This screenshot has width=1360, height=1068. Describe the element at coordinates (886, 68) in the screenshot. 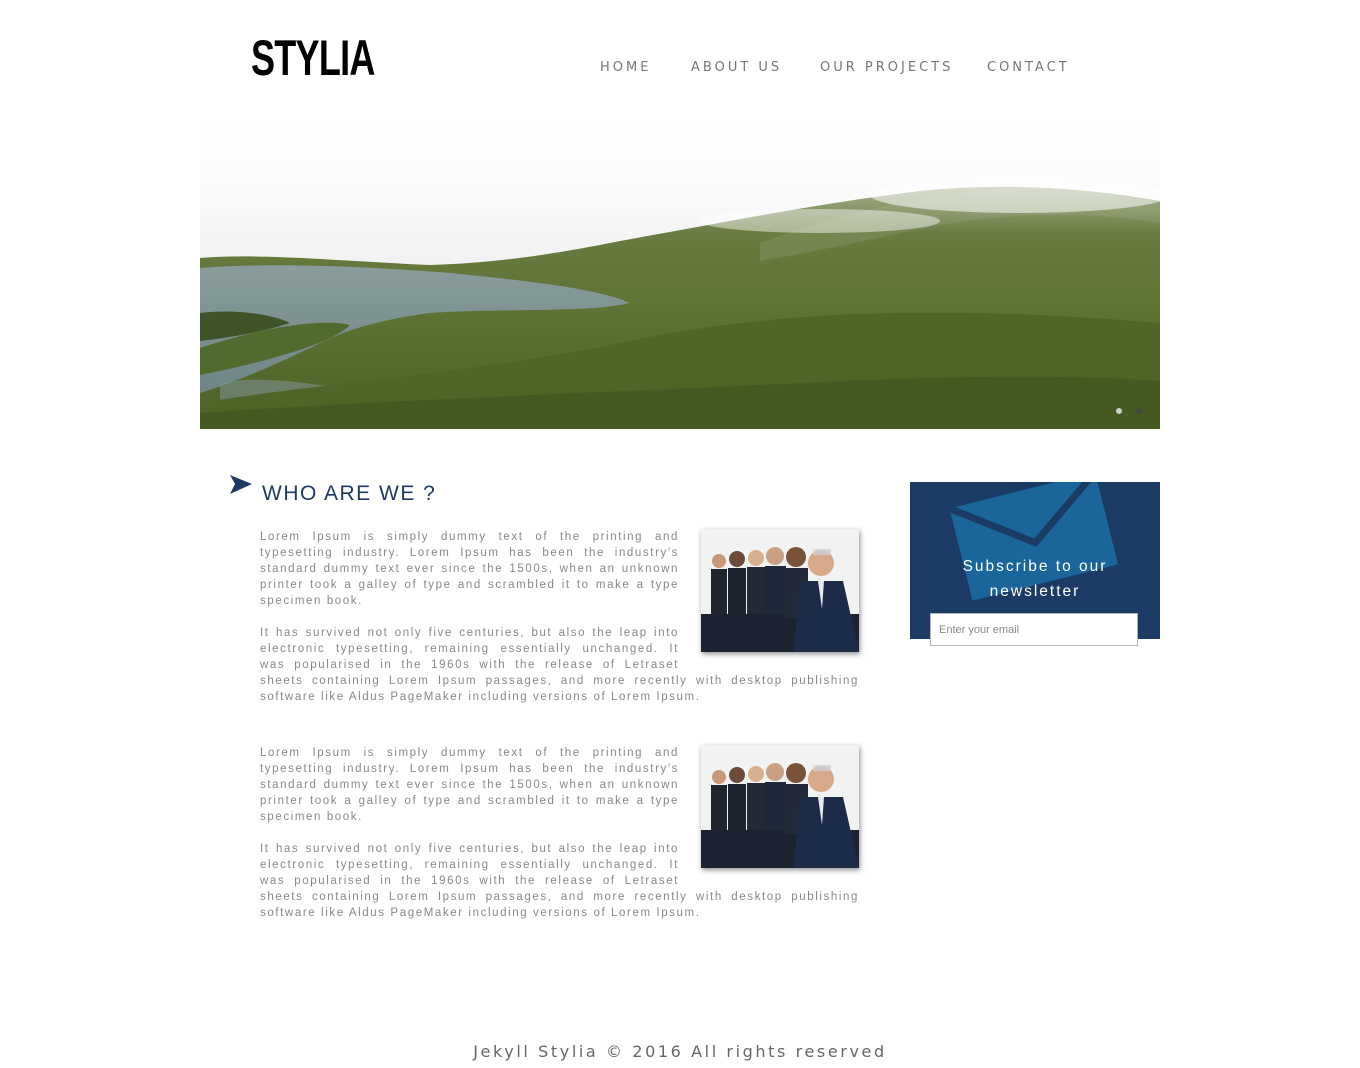

I see `nav-our-projects: OUR PROJECTS` at that location.